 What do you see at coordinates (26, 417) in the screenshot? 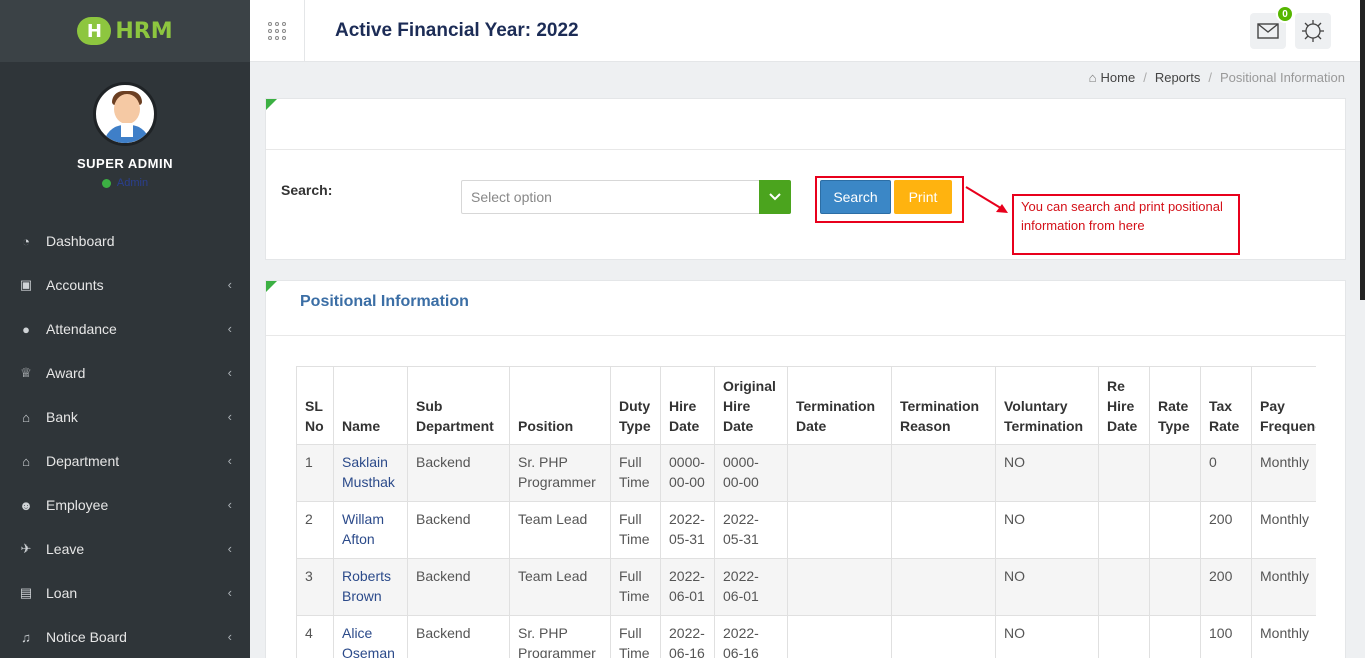
I see `bank-icon: ⌂` at bounding box center [26, 417].